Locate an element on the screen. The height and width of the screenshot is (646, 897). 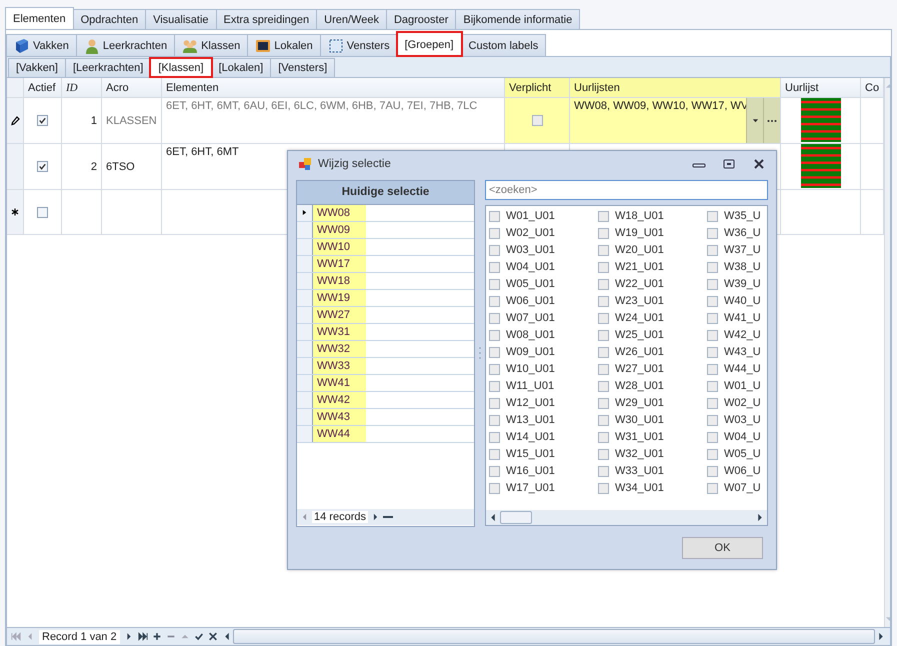
dropdown-button is located at coordinates (754, 120).